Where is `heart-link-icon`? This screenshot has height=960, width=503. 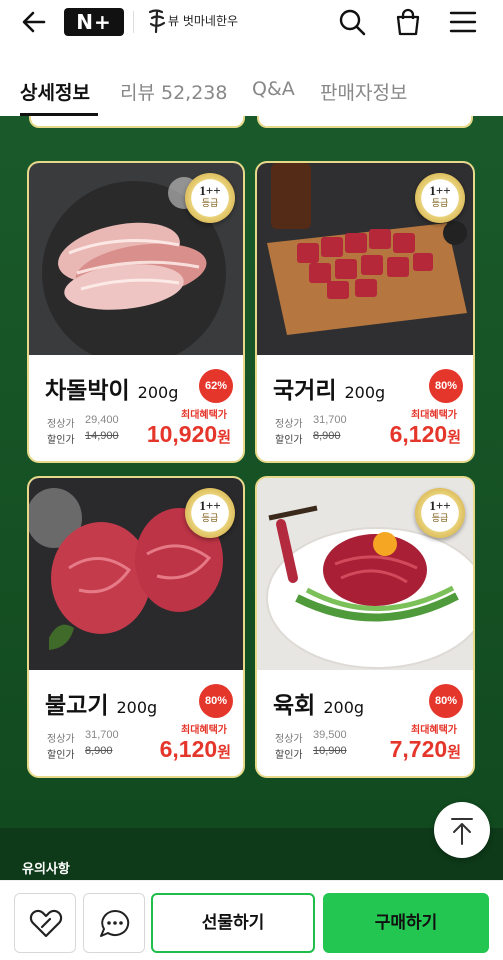
heart-link-icon is located at coordinates (46, 923).